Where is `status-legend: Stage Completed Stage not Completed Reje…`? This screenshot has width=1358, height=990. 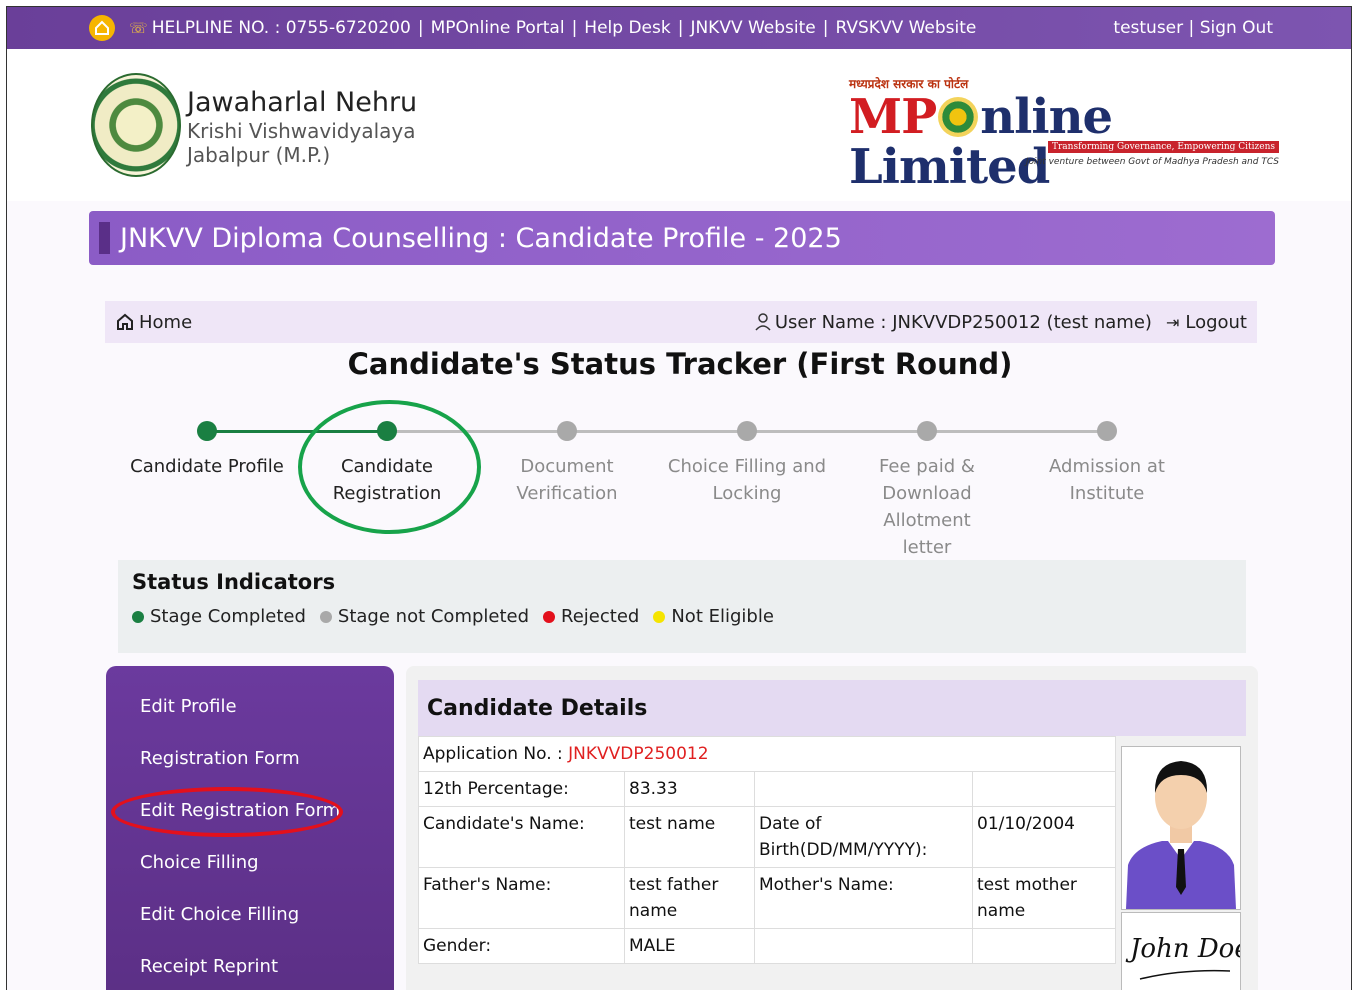 status-legend: Stage Completed Stage not Completed Reje… is located at coordinates (682, 616).